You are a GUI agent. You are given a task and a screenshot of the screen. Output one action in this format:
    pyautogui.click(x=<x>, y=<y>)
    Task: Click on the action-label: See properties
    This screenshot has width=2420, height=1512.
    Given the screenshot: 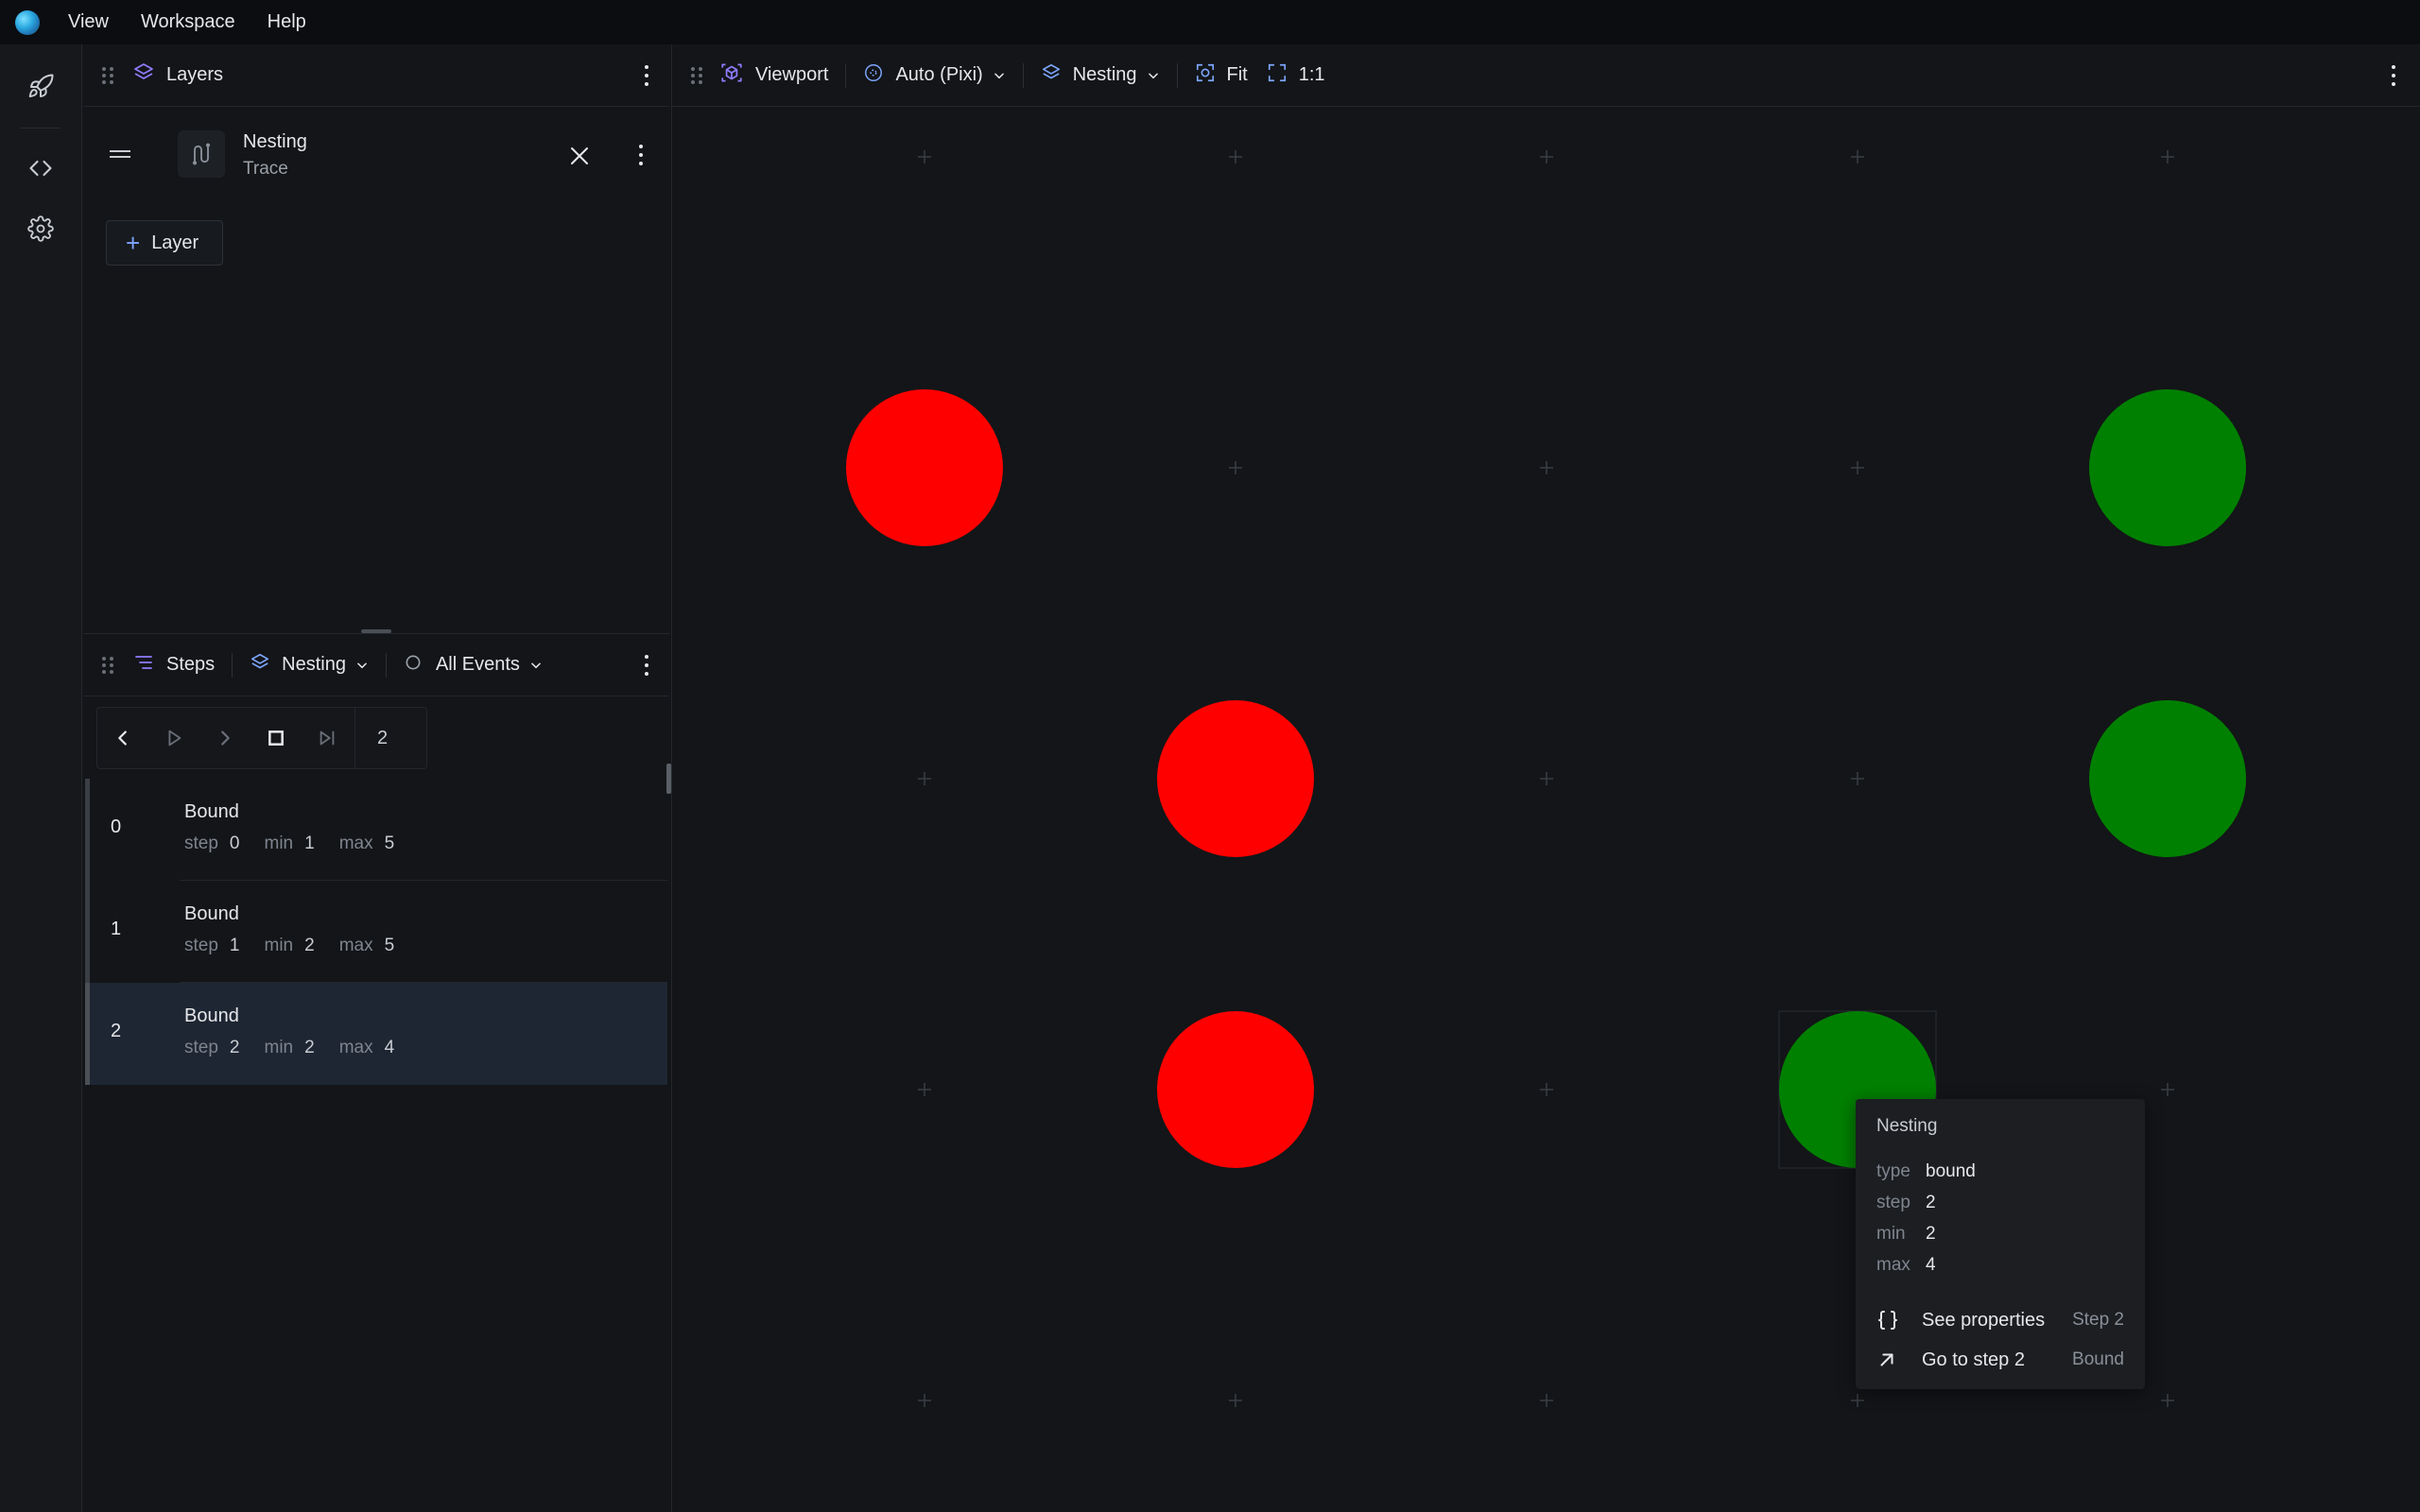 What is the action you would take?
    pyautogui.click(x=1984, y=1320)
    